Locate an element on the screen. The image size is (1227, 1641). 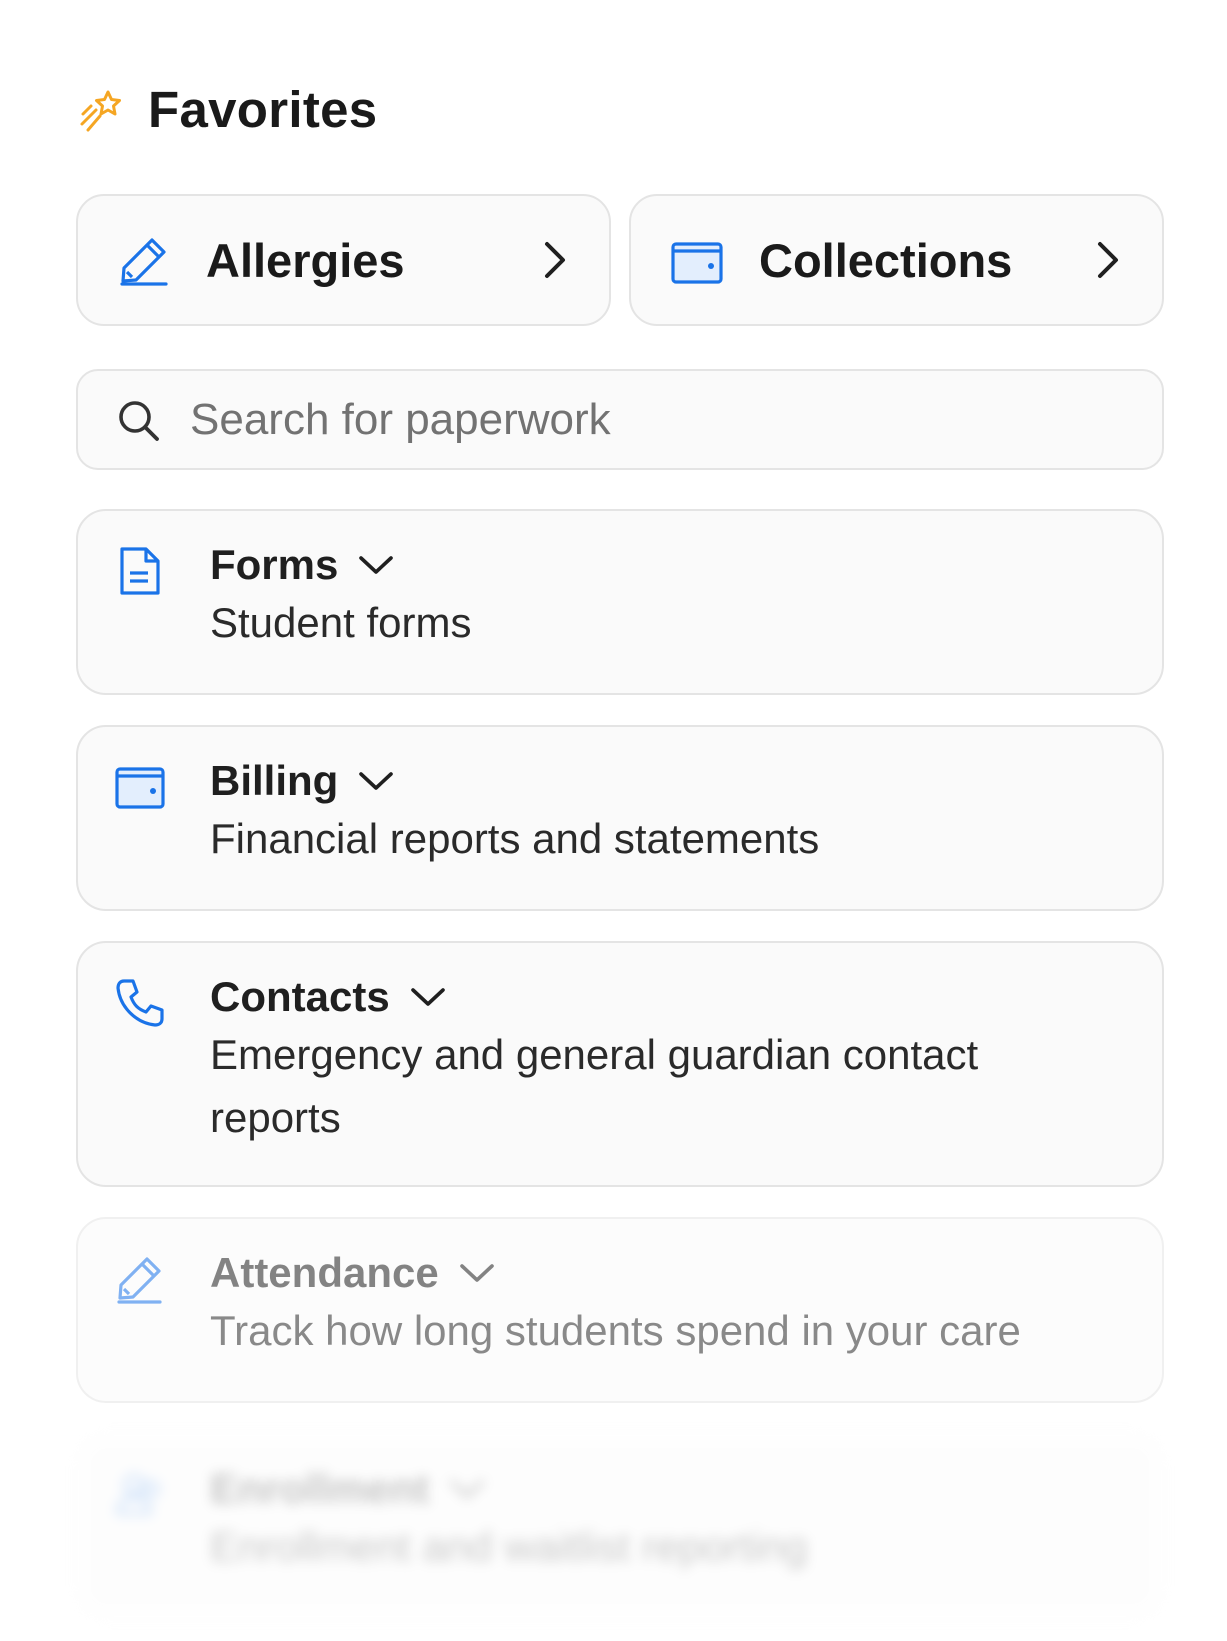
category-title-row: Attendance is located at coordinates (615, 1273).